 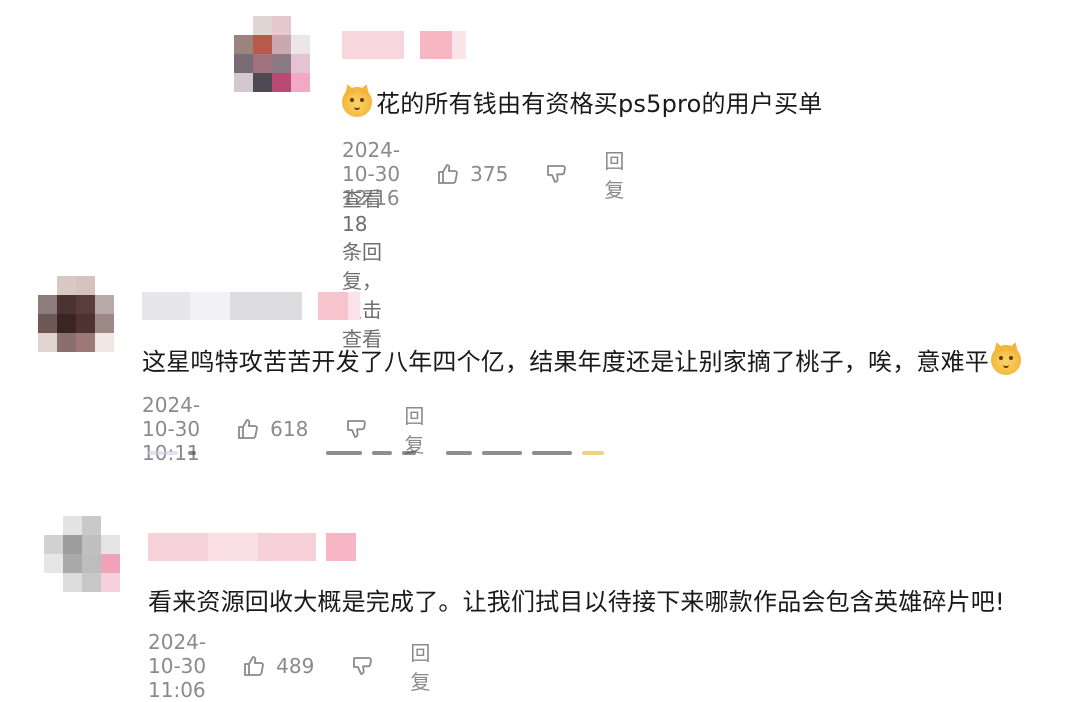 What do you see at coordinates (565, 362) in the screenshot?
I see `comment-body: 这星鸣特攻苦苦开发了八年四个亿，结果年度还是让别家摘了桃子，唉，意难平` at bounding box center [565, 362].